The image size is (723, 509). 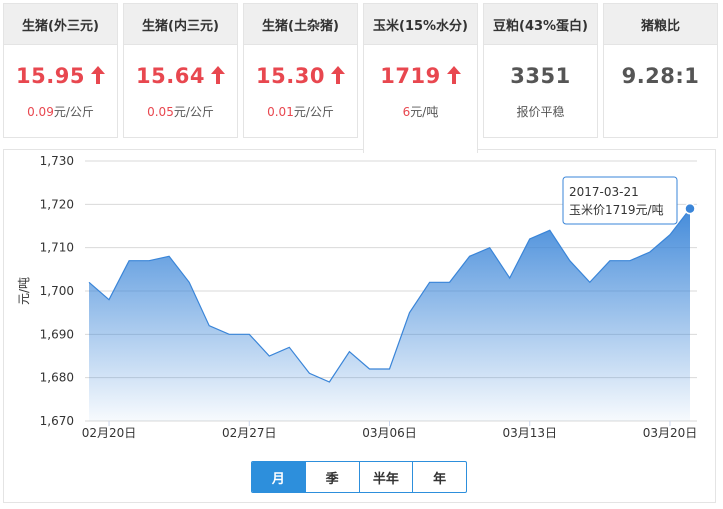 What do you see at coordinates (670, 433) in the screenshot?
I see `x-tick-label: 03月20日` at bounding box center [670, 433].